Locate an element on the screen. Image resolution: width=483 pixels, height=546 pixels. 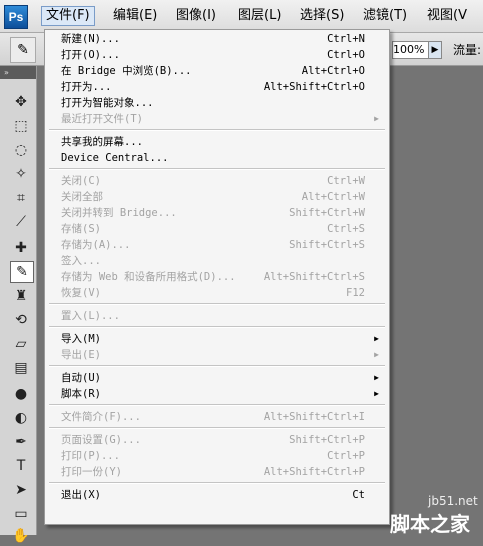
dodge-icon: ◐ is located at coordinates (21, 418).